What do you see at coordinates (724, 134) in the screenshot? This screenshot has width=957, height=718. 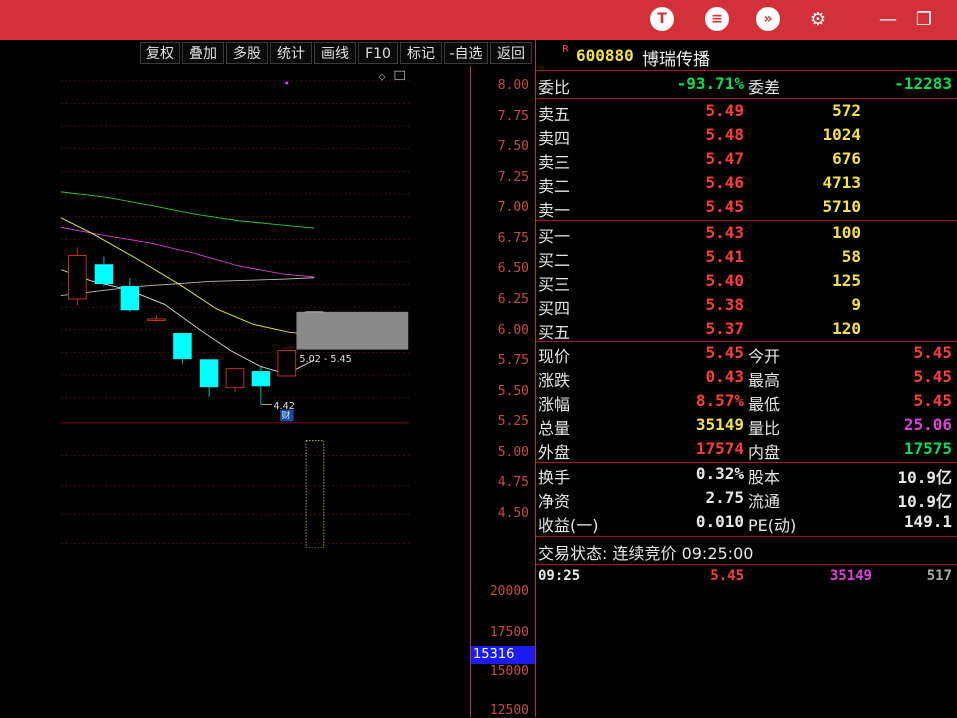 I see `order-price: 5.48` at bounding box center [724, 134].